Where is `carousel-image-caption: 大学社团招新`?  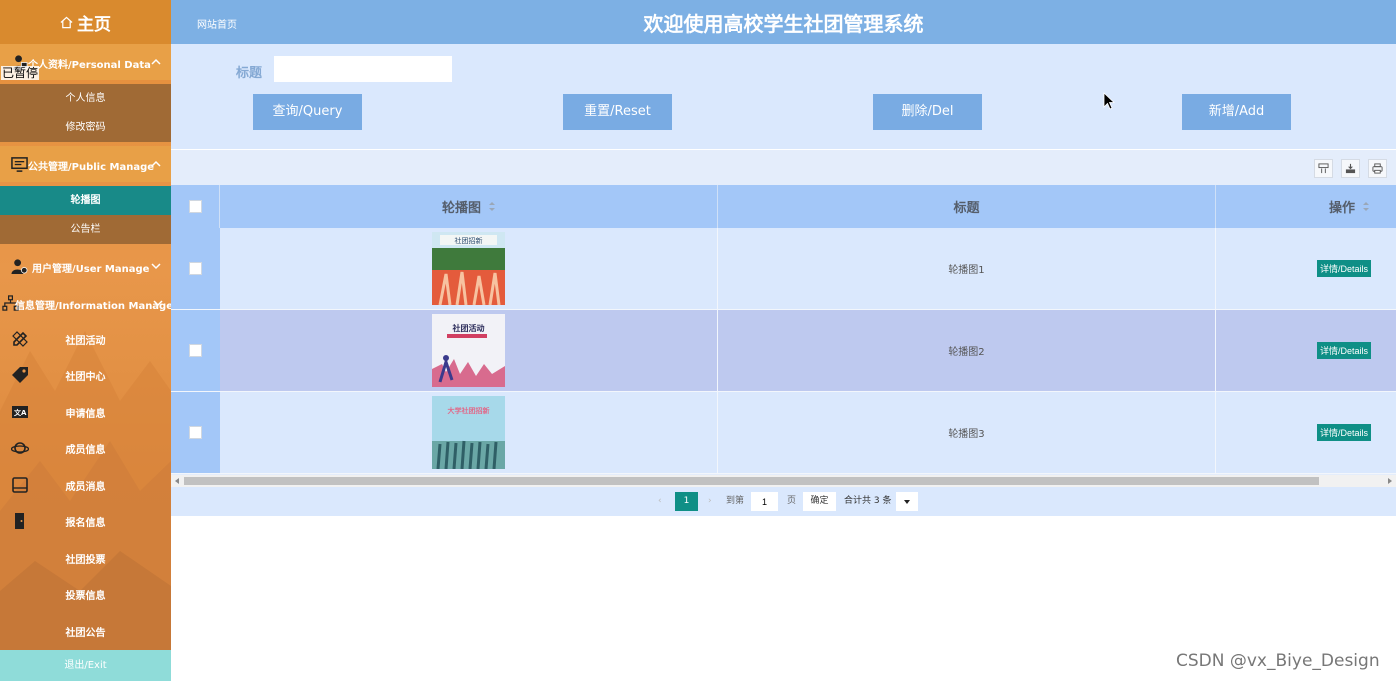 carousel-image-caption: 大学社团招新 is located at coordinates (469, 410).